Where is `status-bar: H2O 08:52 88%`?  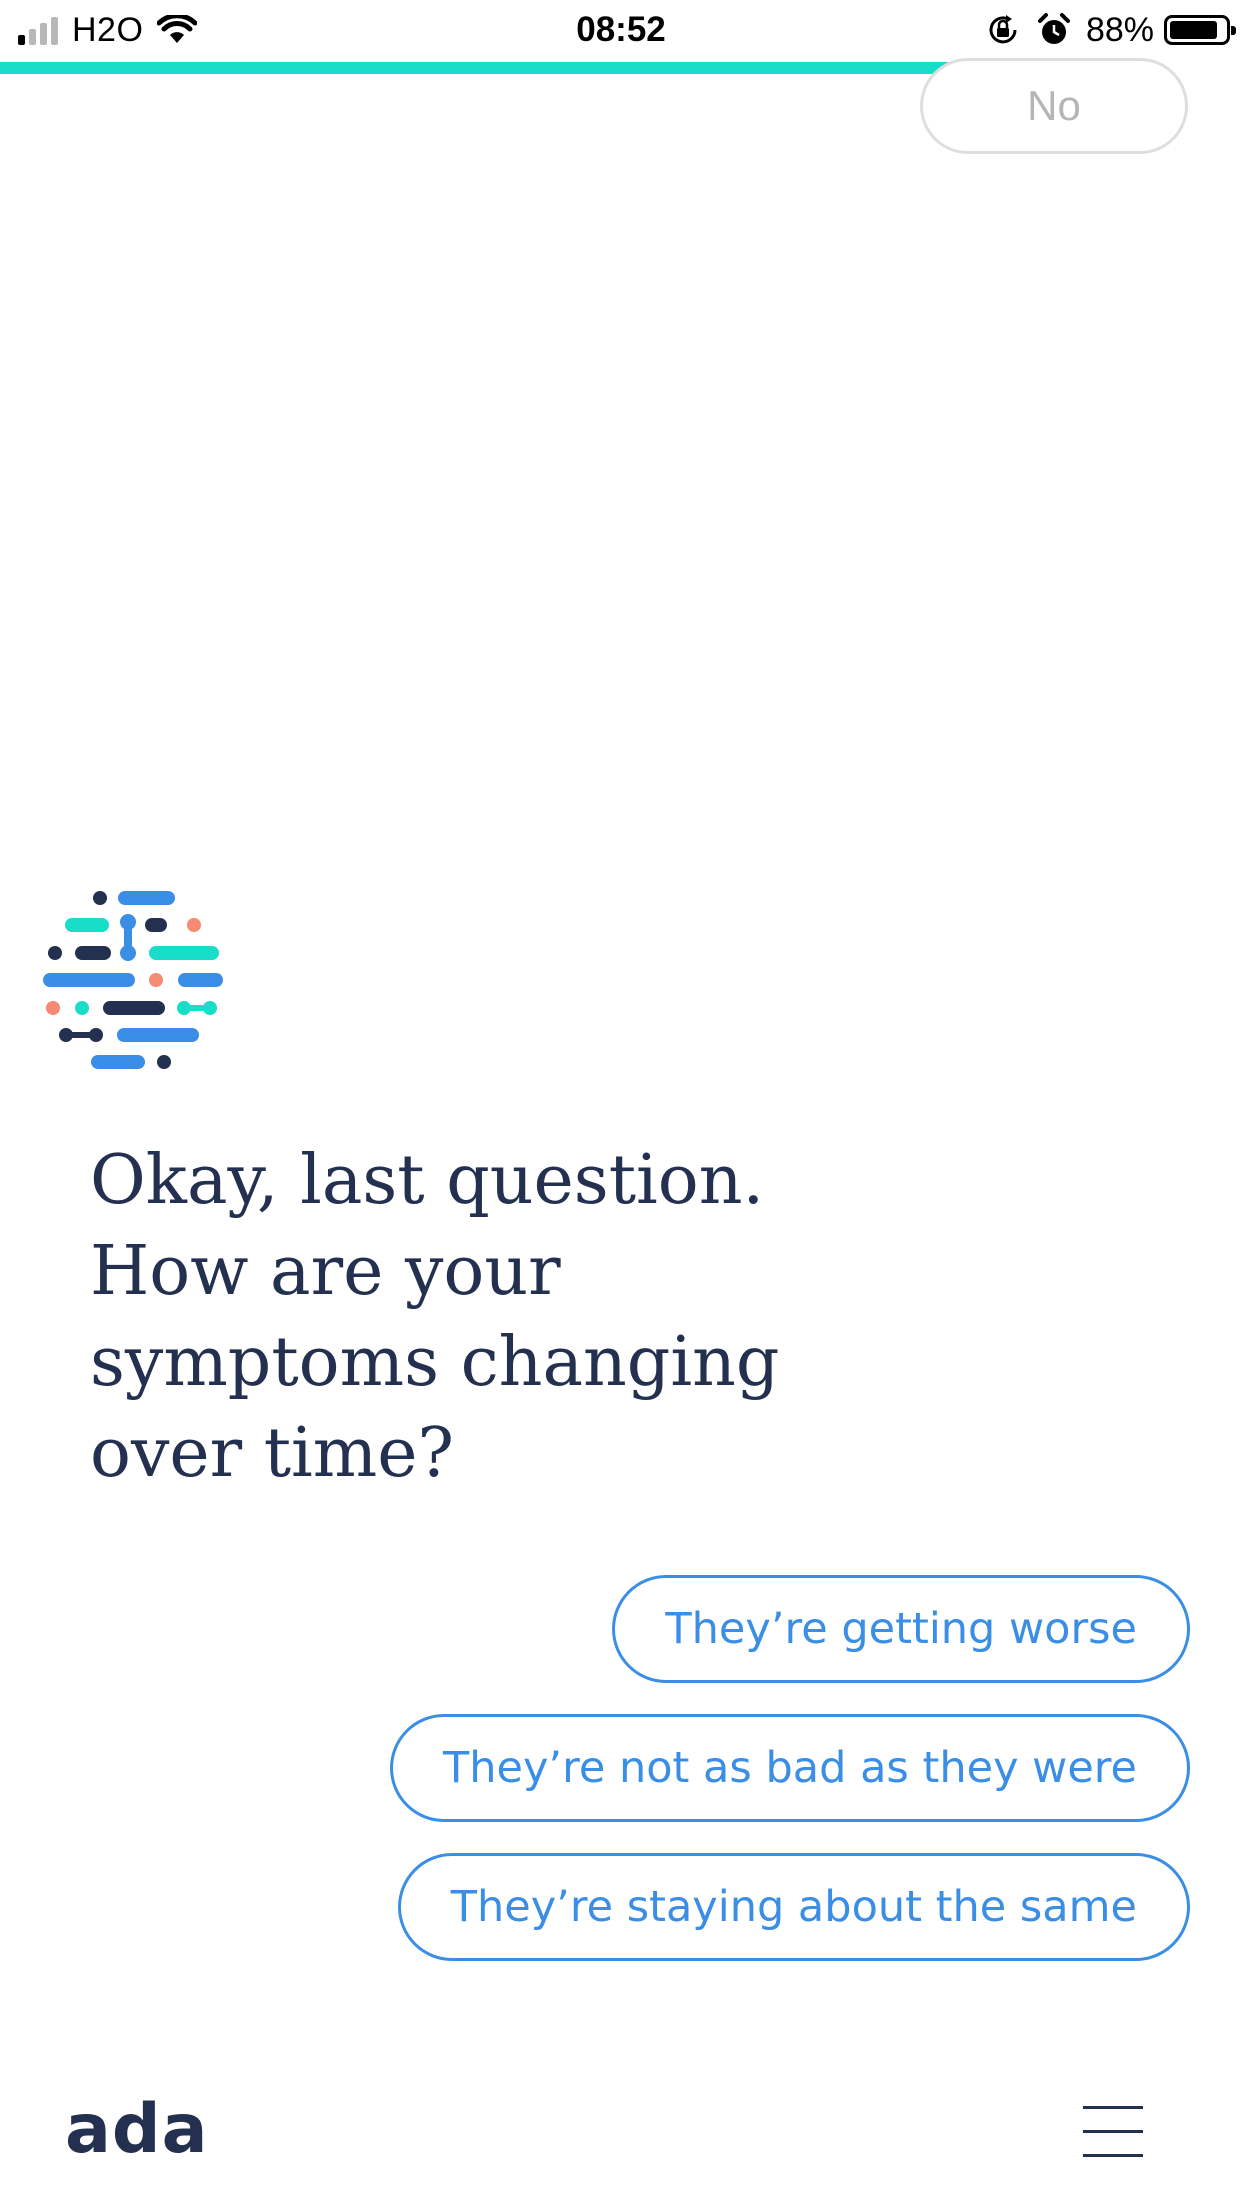
status-bar: H2O 08:52 88% is located at coordinates (621, 30).